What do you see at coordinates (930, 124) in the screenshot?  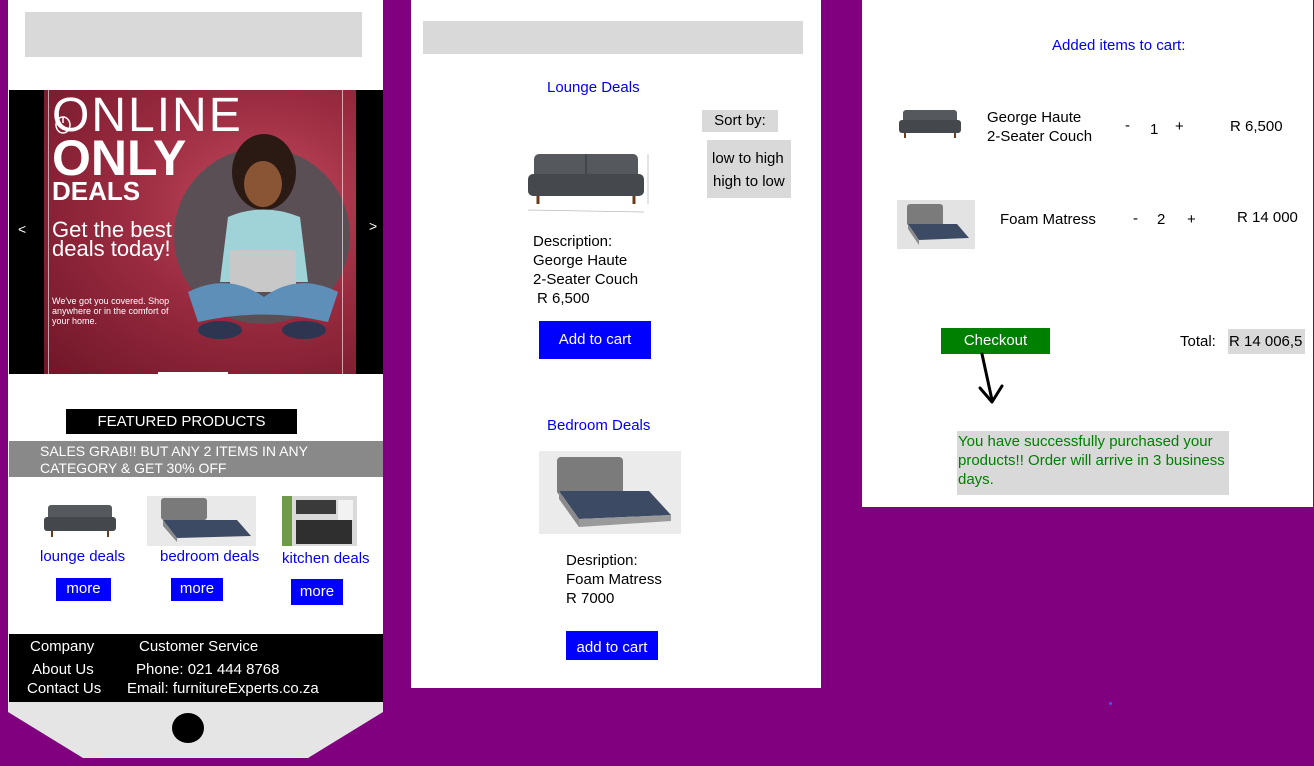 I see `cart-couch-thumbnail` at bounding box center [930, 124].